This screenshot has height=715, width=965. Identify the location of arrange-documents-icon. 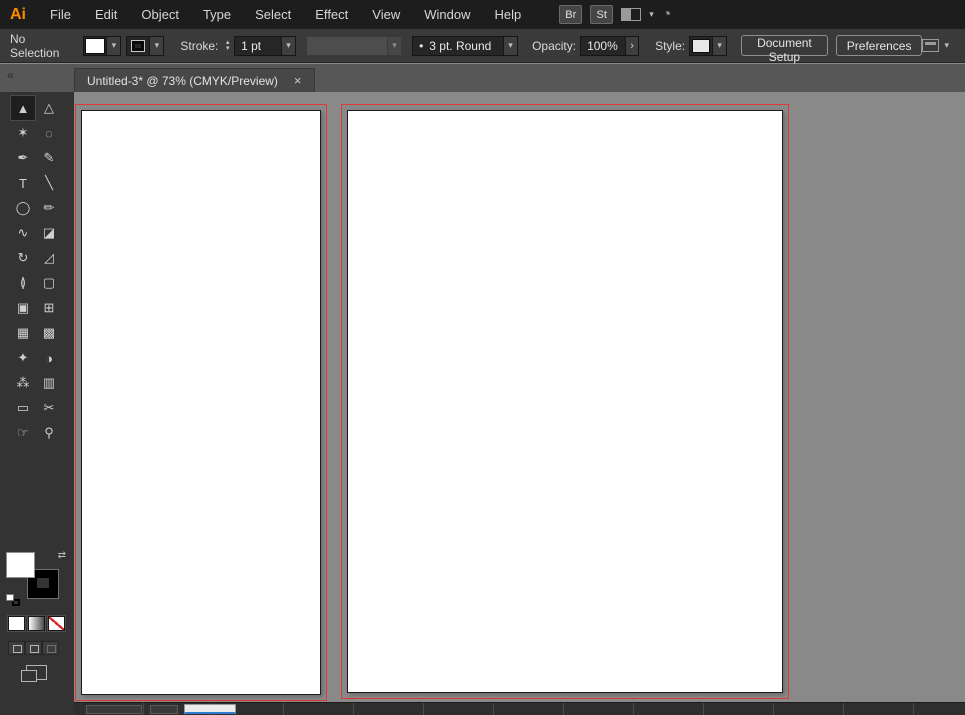
(631, 14).